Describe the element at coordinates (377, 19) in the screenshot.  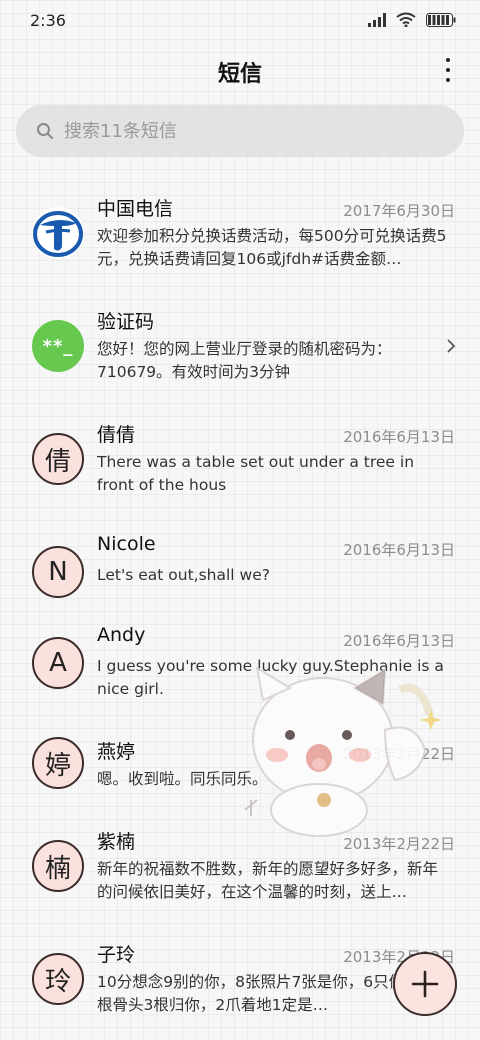
I see `signal-icon` at that location.